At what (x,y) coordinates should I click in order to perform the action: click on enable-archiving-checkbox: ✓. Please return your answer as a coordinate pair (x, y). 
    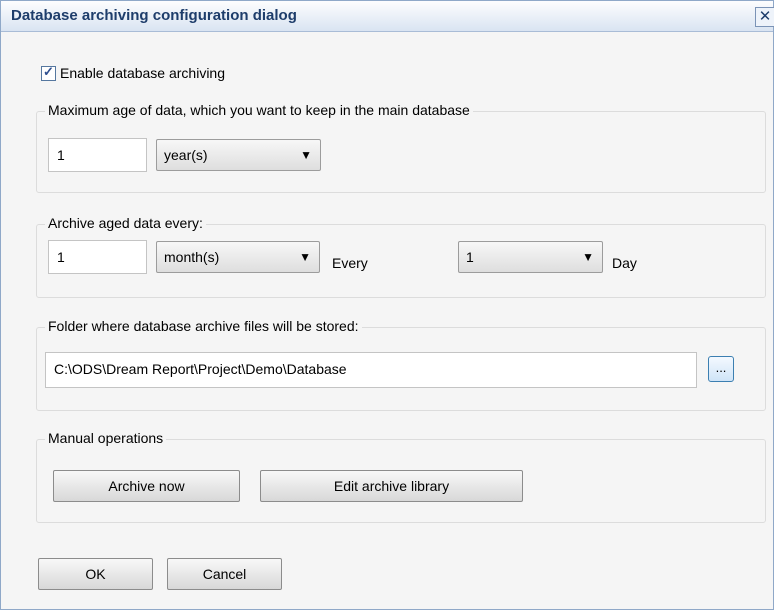
    Looking at the image, I should click on (48, 72).